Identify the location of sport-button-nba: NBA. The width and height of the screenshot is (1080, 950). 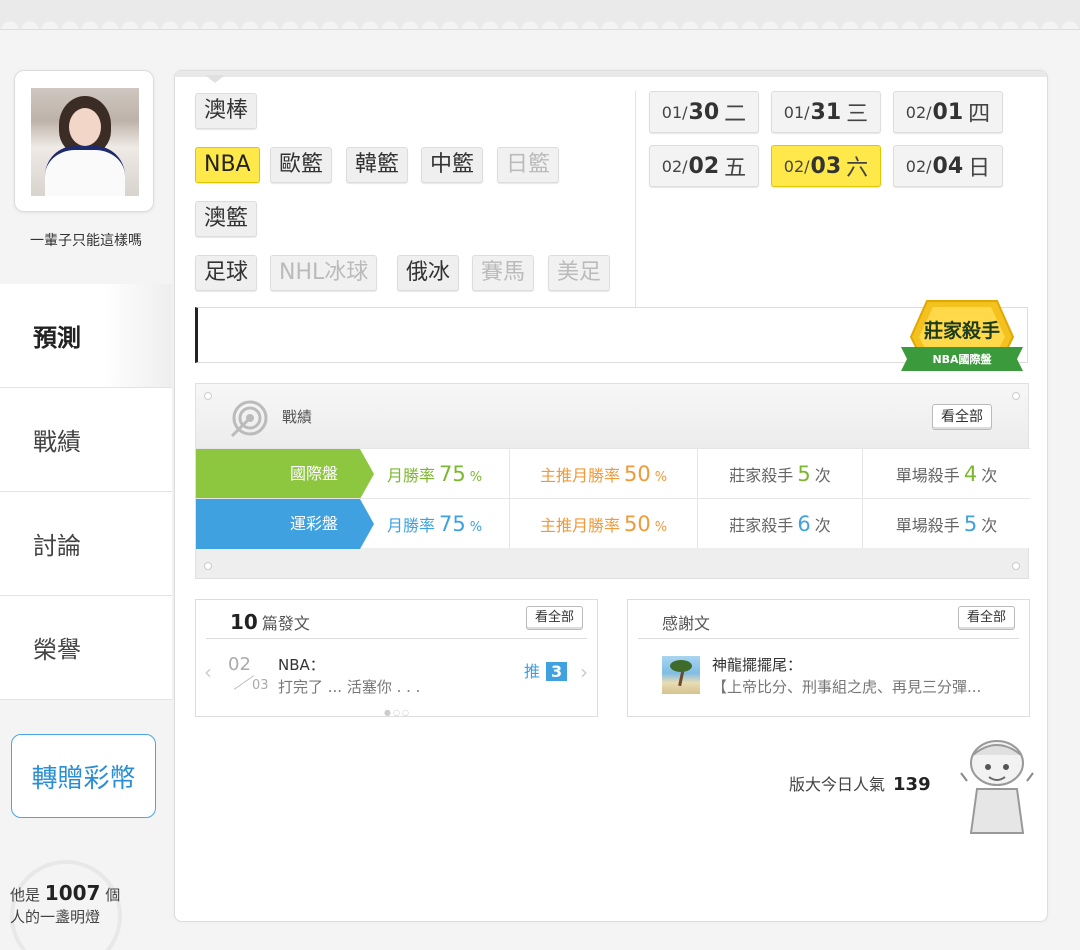
(227, 165).